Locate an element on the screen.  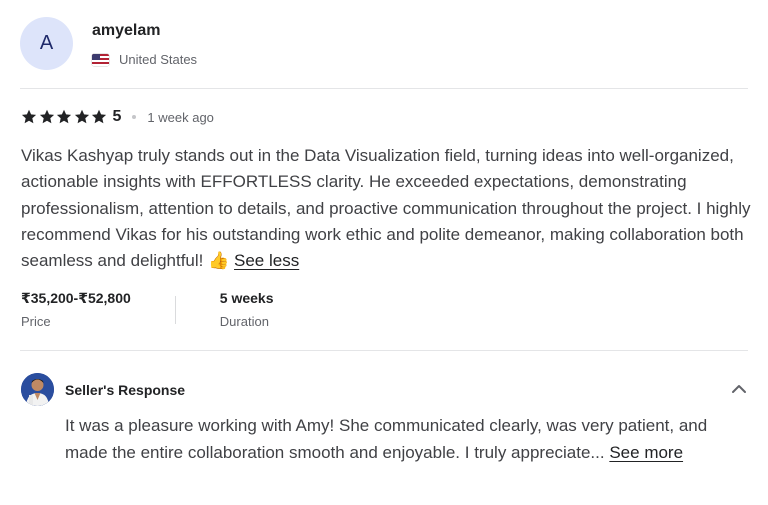
rating-value: 5 is located at coordinates (117, 116).